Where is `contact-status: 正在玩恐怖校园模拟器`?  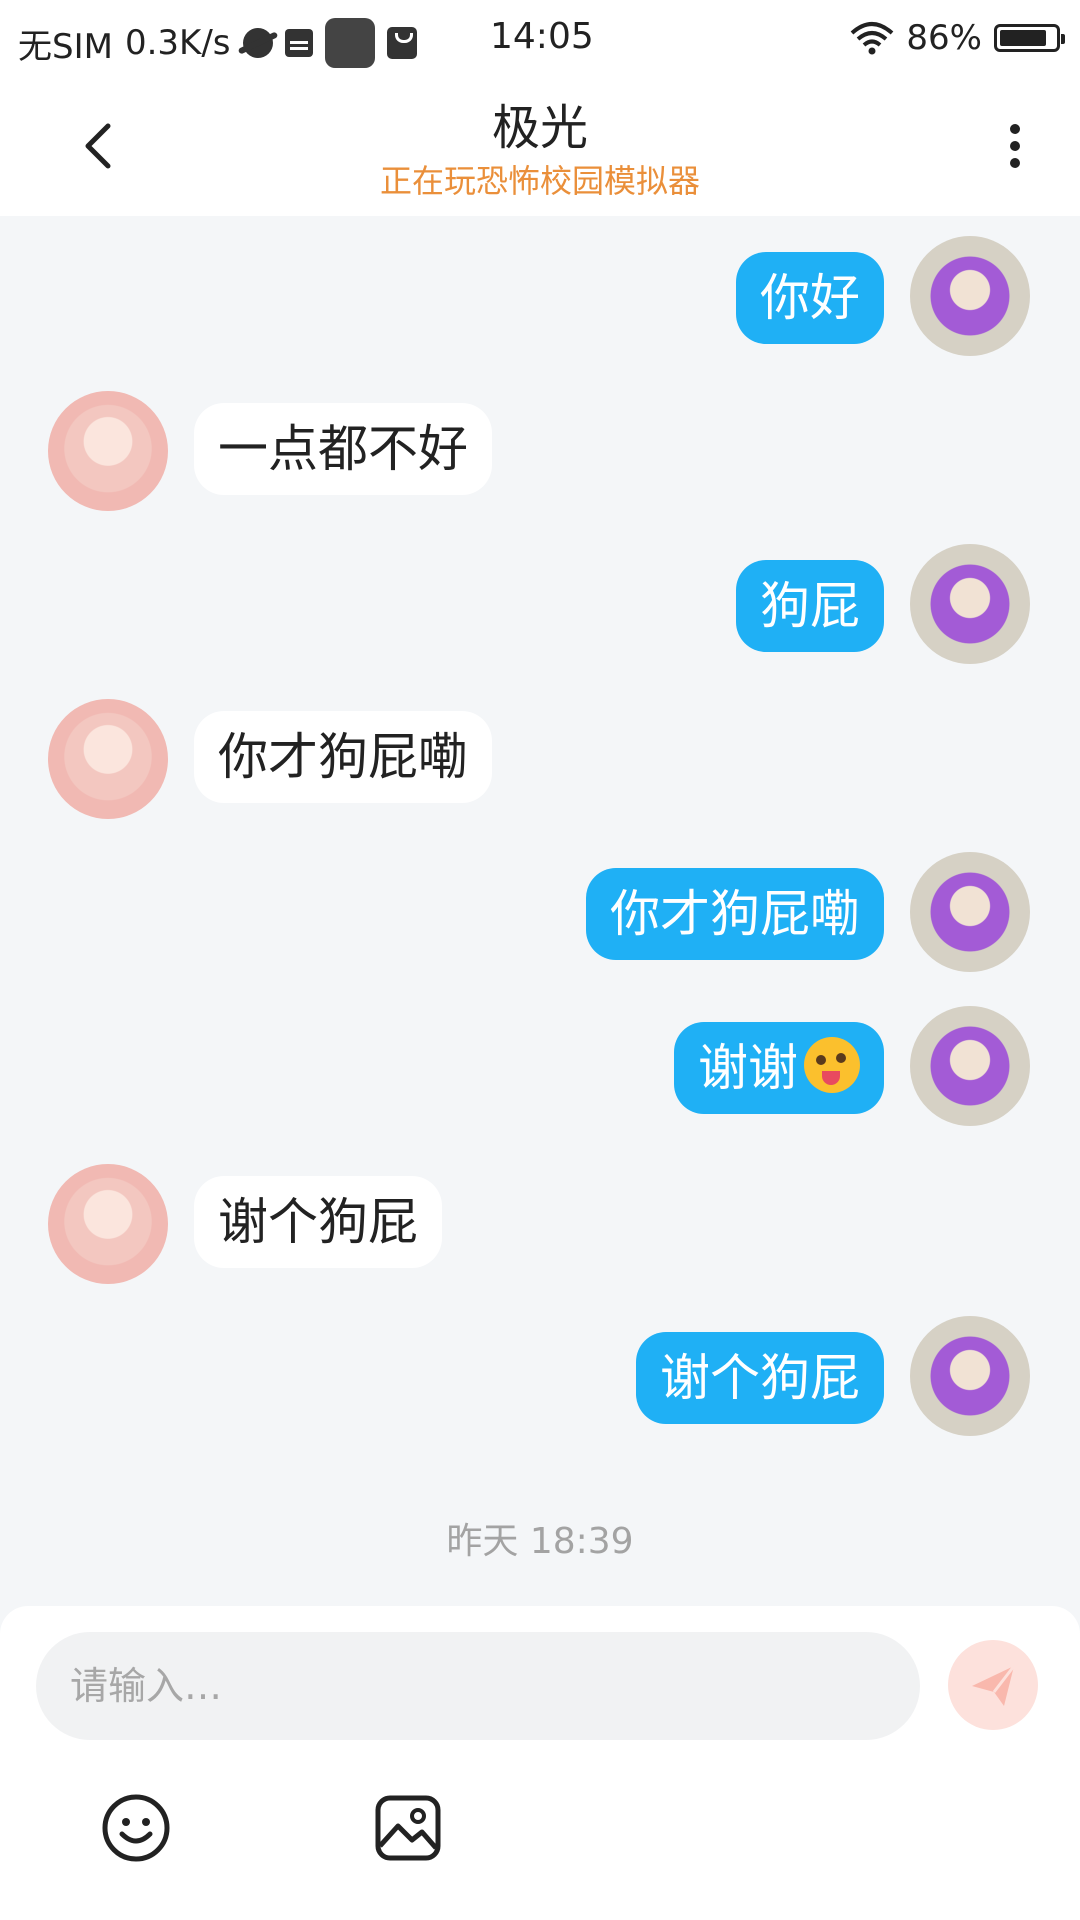 contact-status: 正在玩恐怖校园模拟器 is located at coordinates (539, 181).